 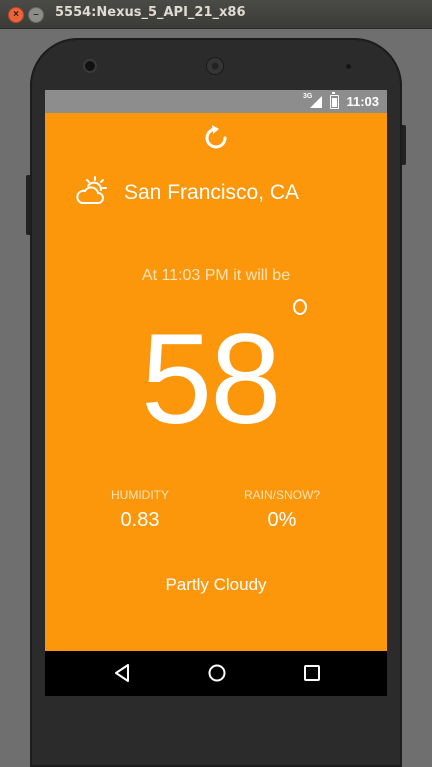 What do you see at coordinates (334, 100) in the screenshot?
I see `battery-icon` at bounding box center [334, 100].